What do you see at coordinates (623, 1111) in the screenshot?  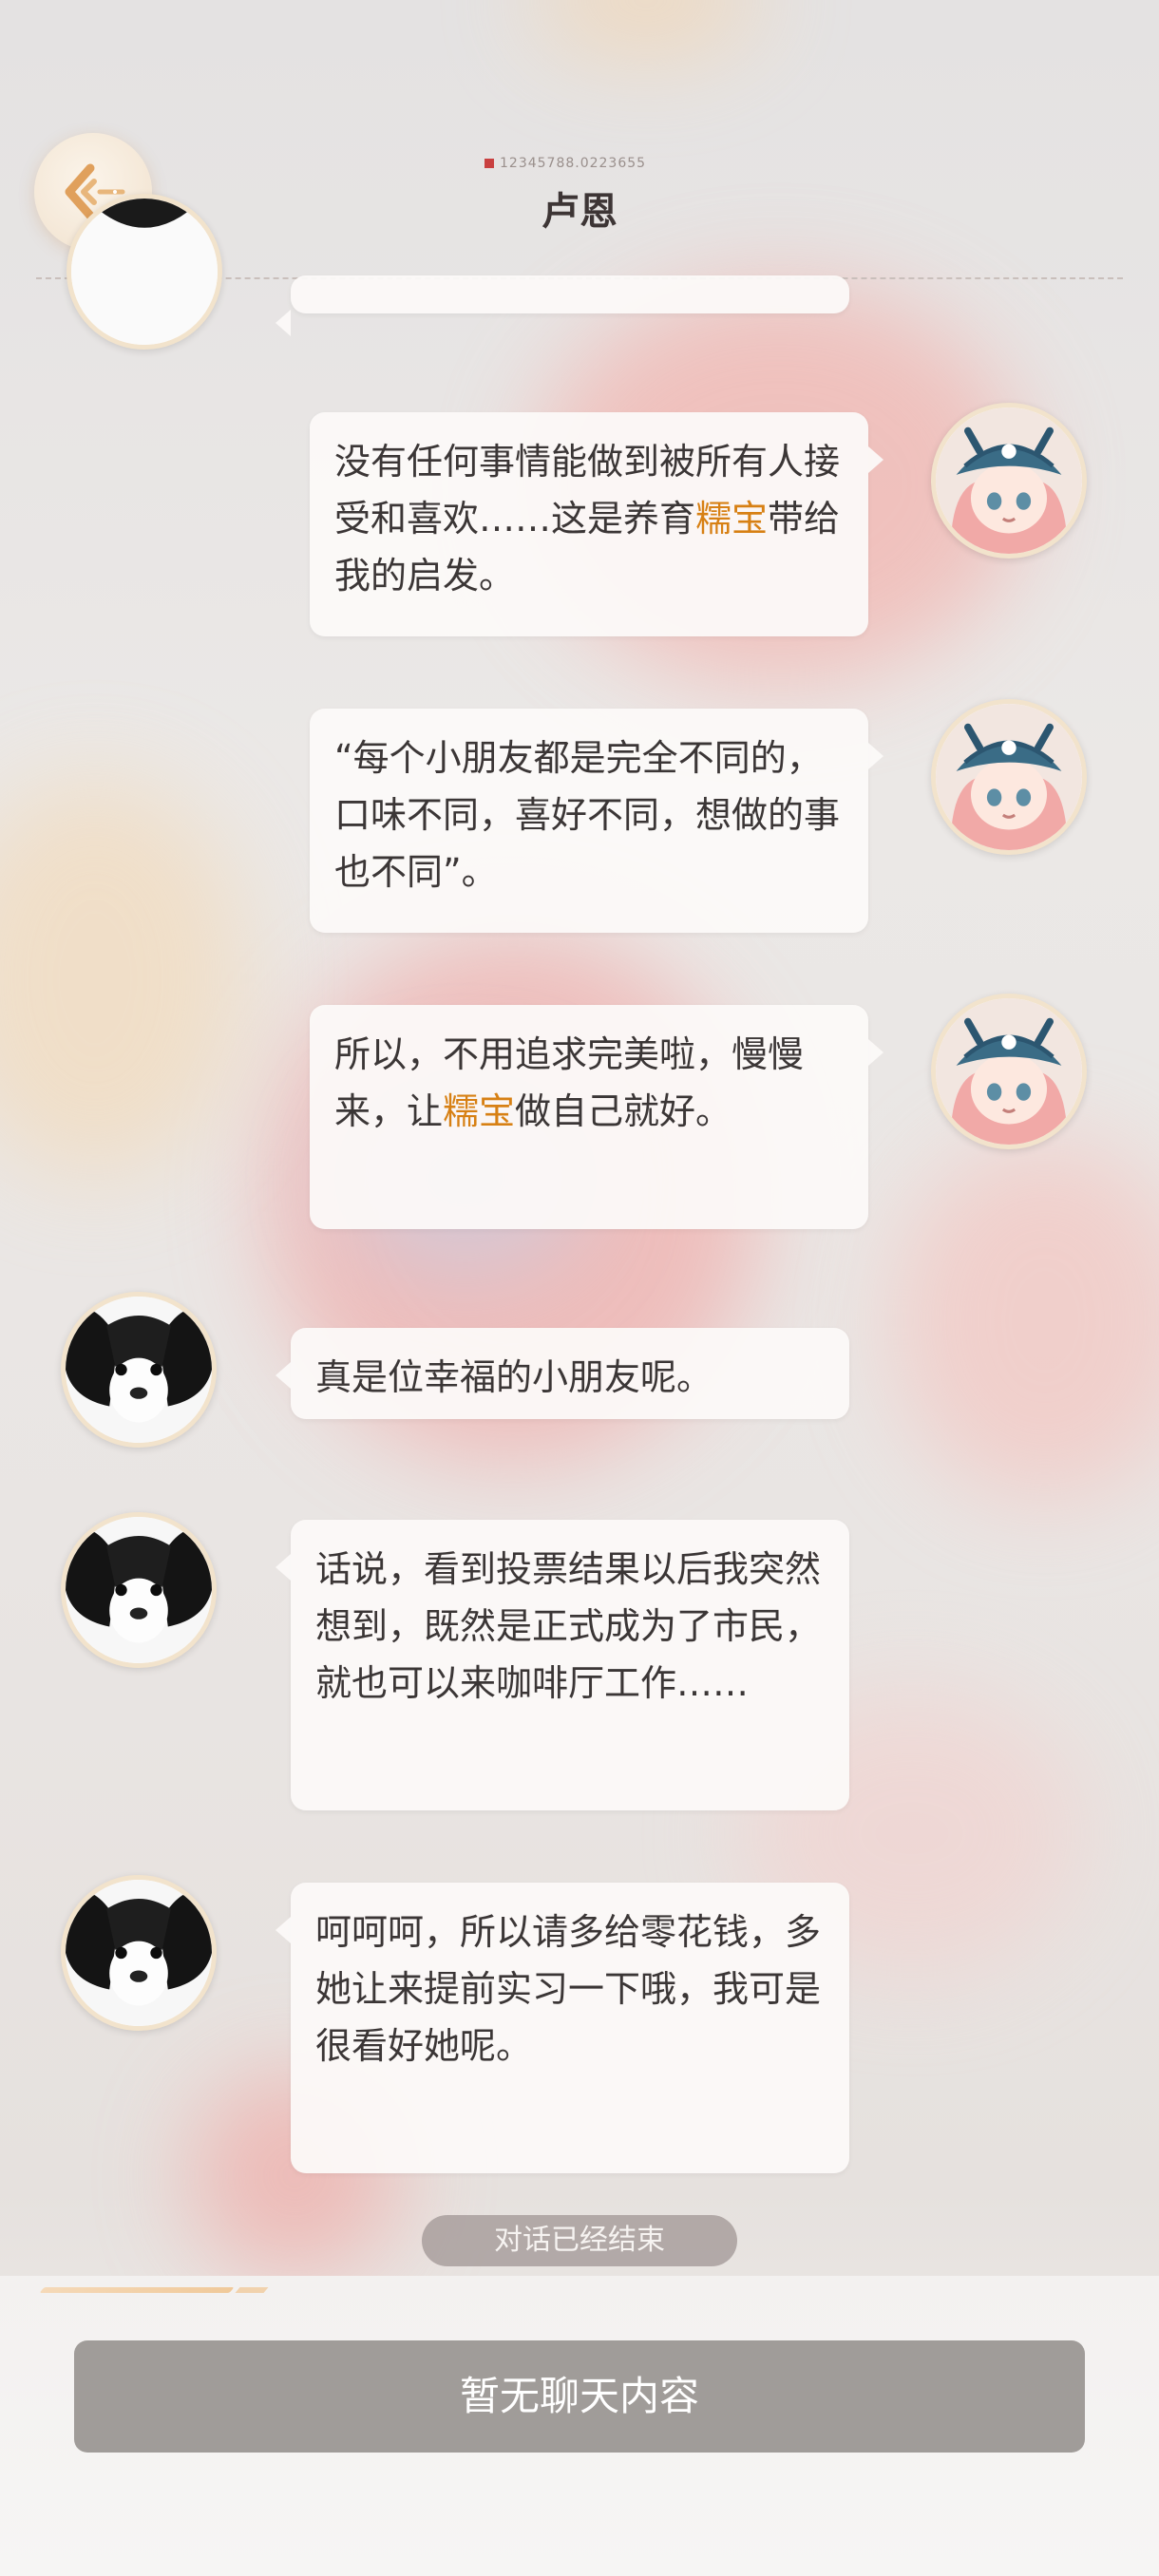 I see `message-text: 做自己就好。` at bounding box center [623, 1111].